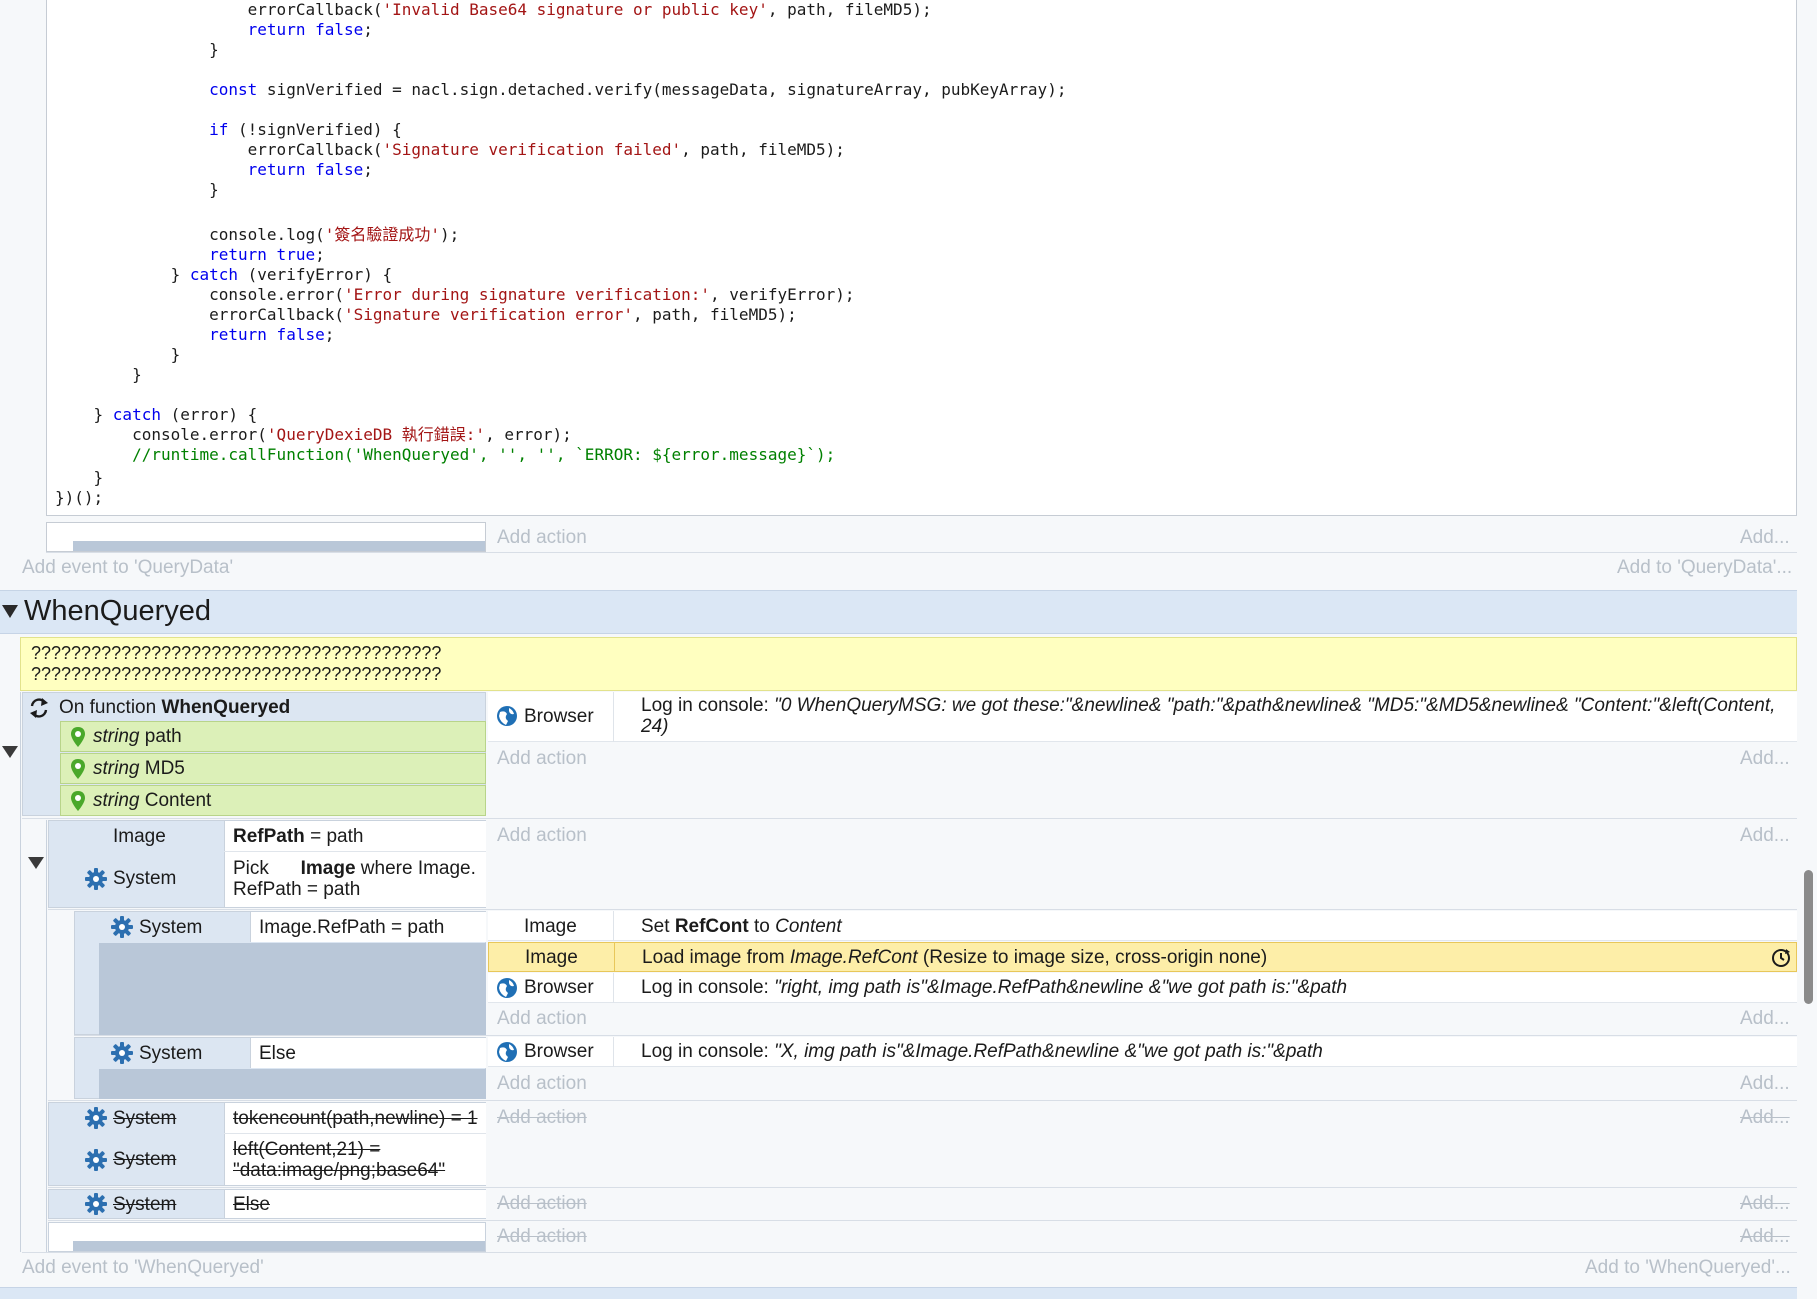 This screenshot has height=1299, width=1817. What do you see at coordinates (1781, 958) in the screenshot?
I see `async-clock-icon` at bounding box center [1781, 958].